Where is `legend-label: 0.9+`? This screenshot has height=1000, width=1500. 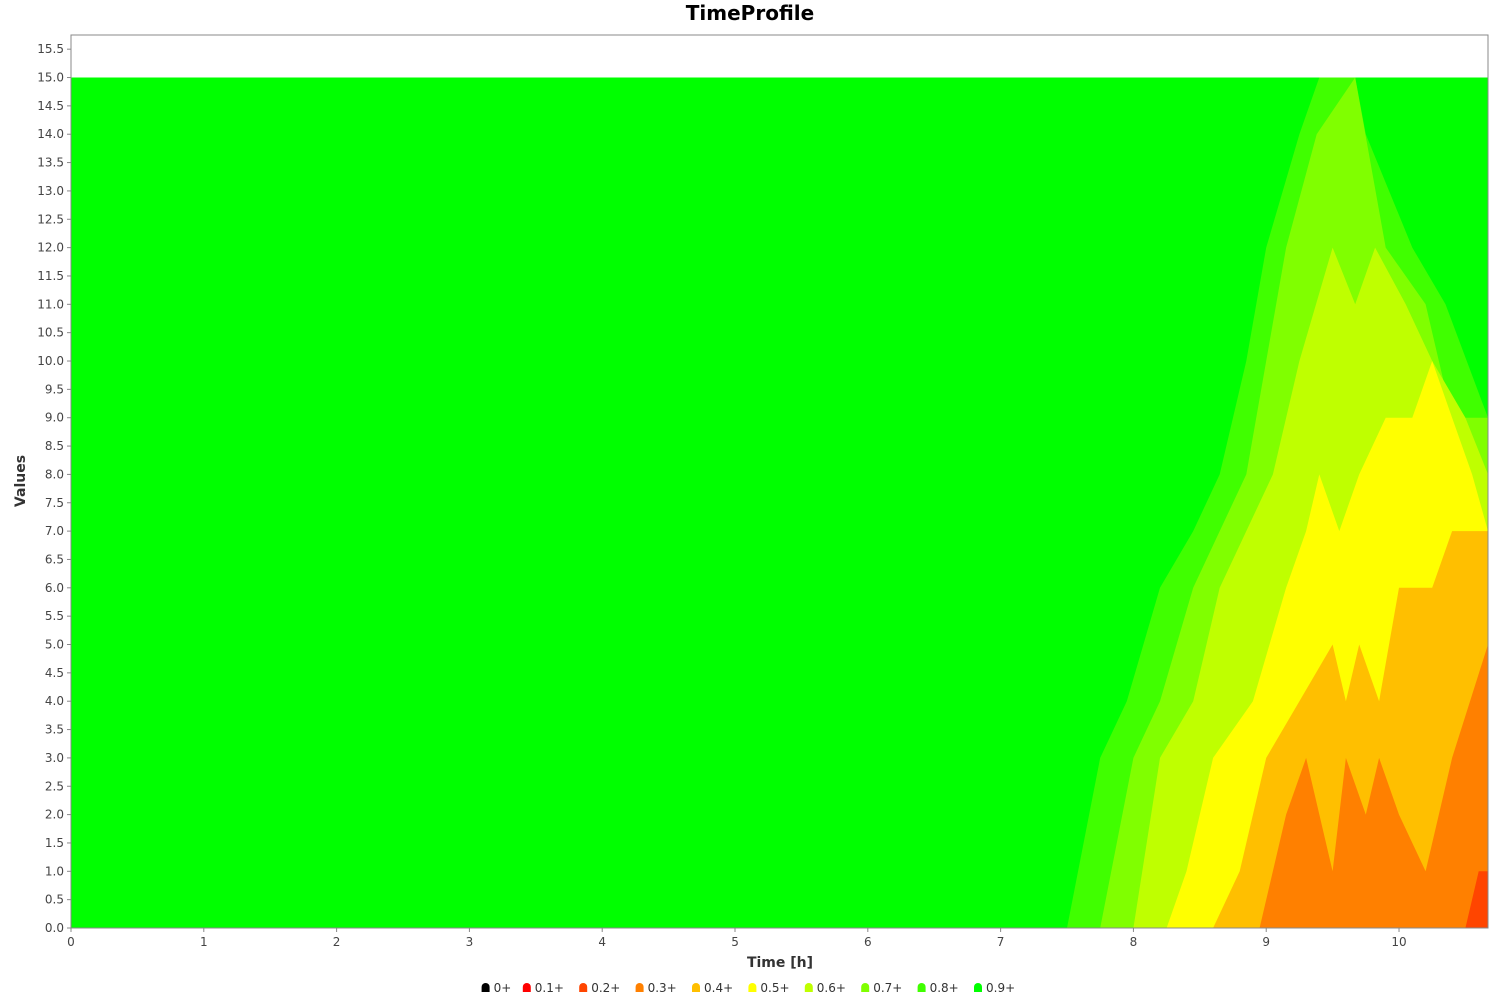
legend-label: 0.9+ is located at coordinates (1000, 988).